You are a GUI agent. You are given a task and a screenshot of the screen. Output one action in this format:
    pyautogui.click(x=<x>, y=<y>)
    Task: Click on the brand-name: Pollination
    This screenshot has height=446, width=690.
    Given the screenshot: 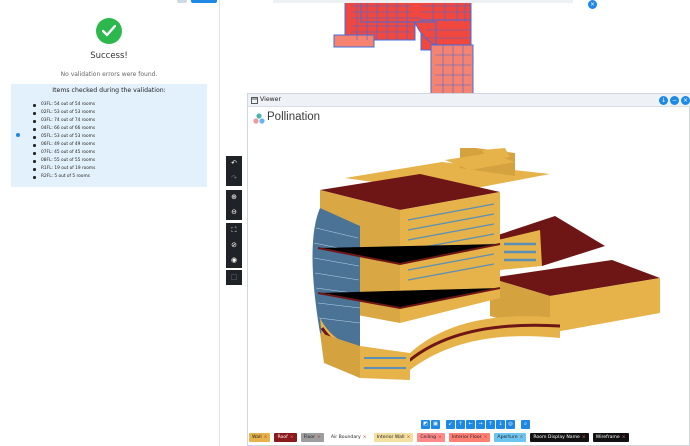 What is the action you would take?
    pyautogui.click(x=294, y=117)
    